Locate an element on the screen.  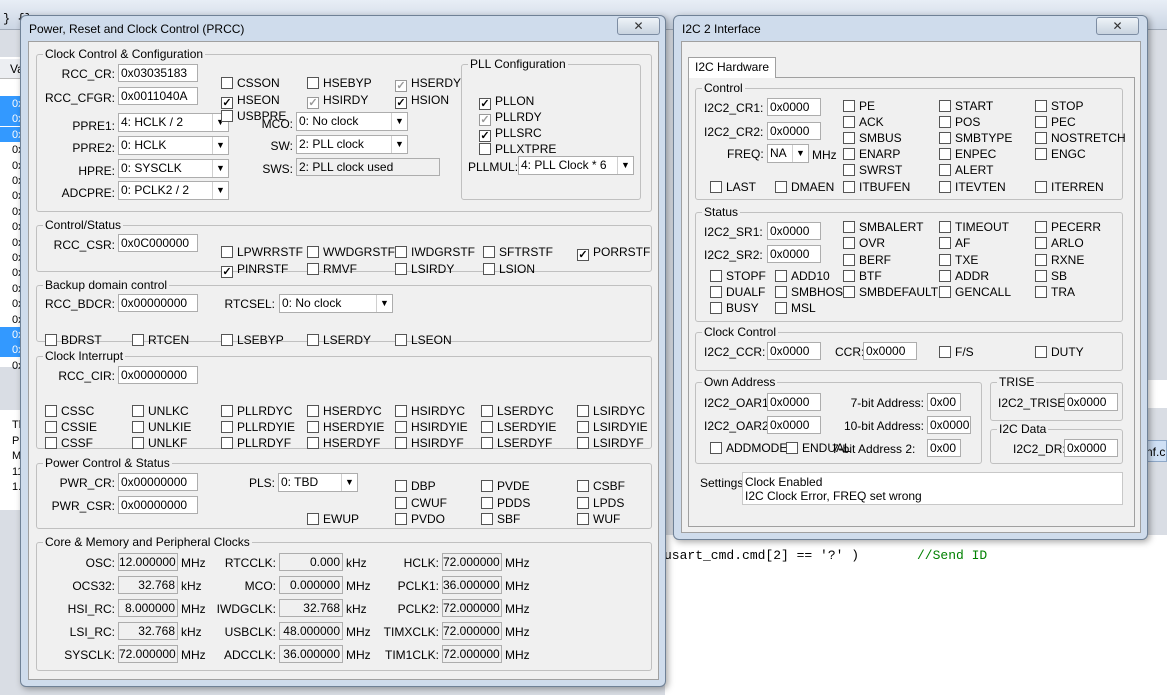
checkbox-dbp: DBP is located at coordinates (415, 486).